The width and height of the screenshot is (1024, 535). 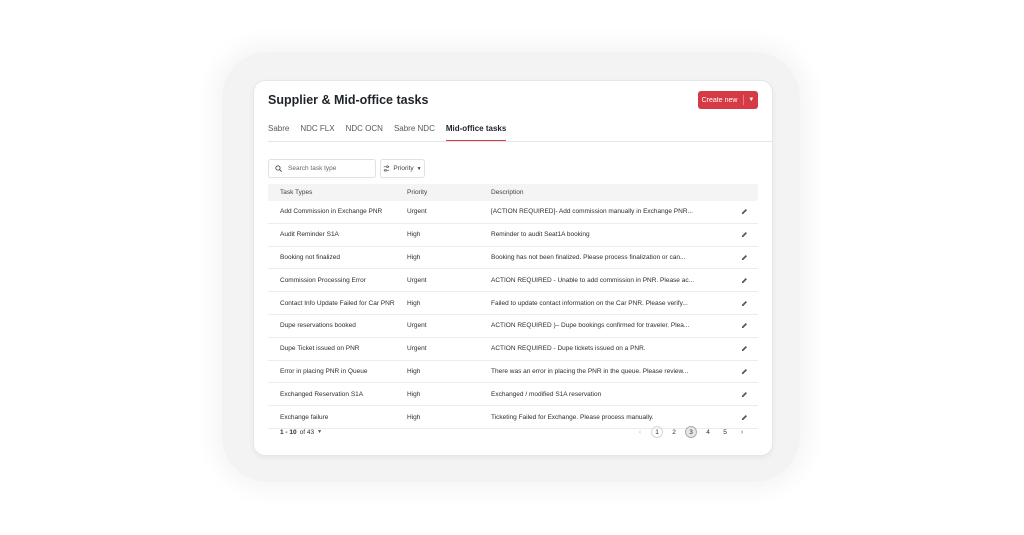 I want to click on range-total: of 43, so click(x=307, y=432).